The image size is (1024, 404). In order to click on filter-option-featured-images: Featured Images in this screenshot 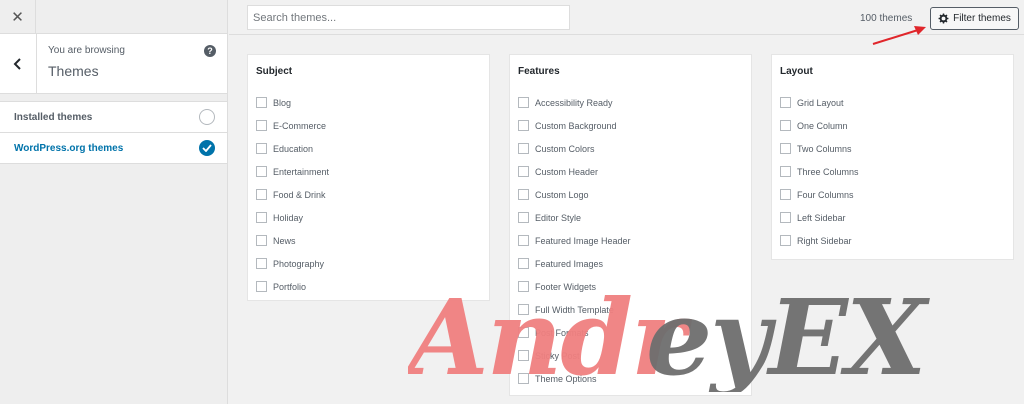, I will do `click(560, 263)`.